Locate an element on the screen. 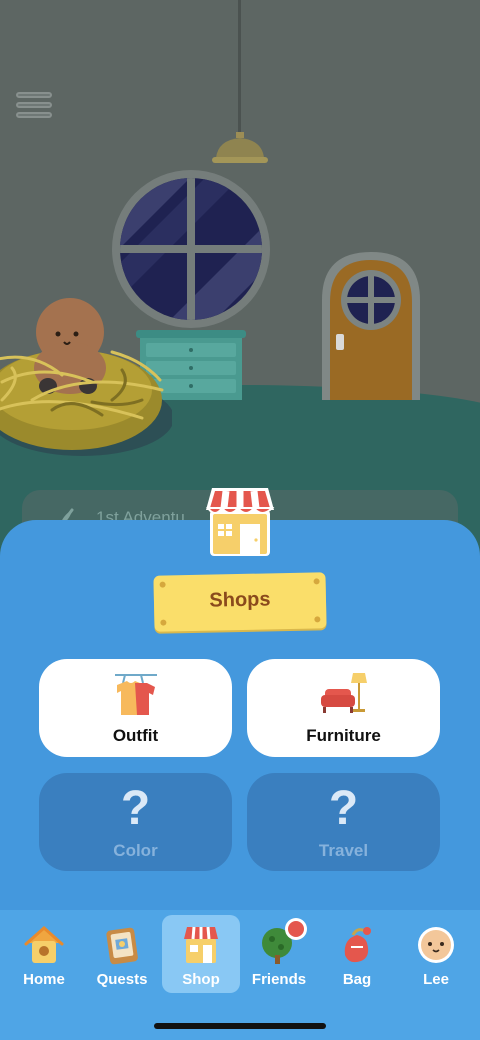 This screenshot has width=480, height=1040. menu-icon is located at coordinates (34, 106).